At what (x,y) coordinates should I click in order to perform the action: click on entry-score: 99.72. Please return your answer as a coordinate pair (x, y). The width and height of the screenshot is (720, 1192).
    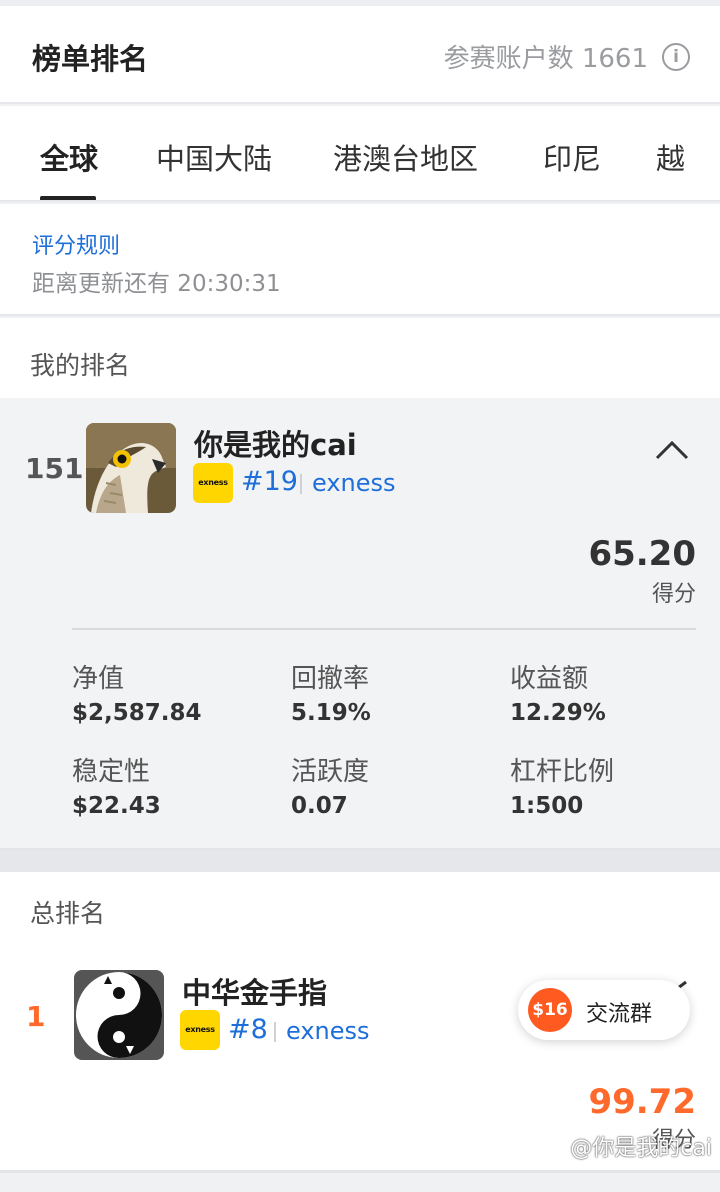
    Looking at the image, I should click on (642, 1102).